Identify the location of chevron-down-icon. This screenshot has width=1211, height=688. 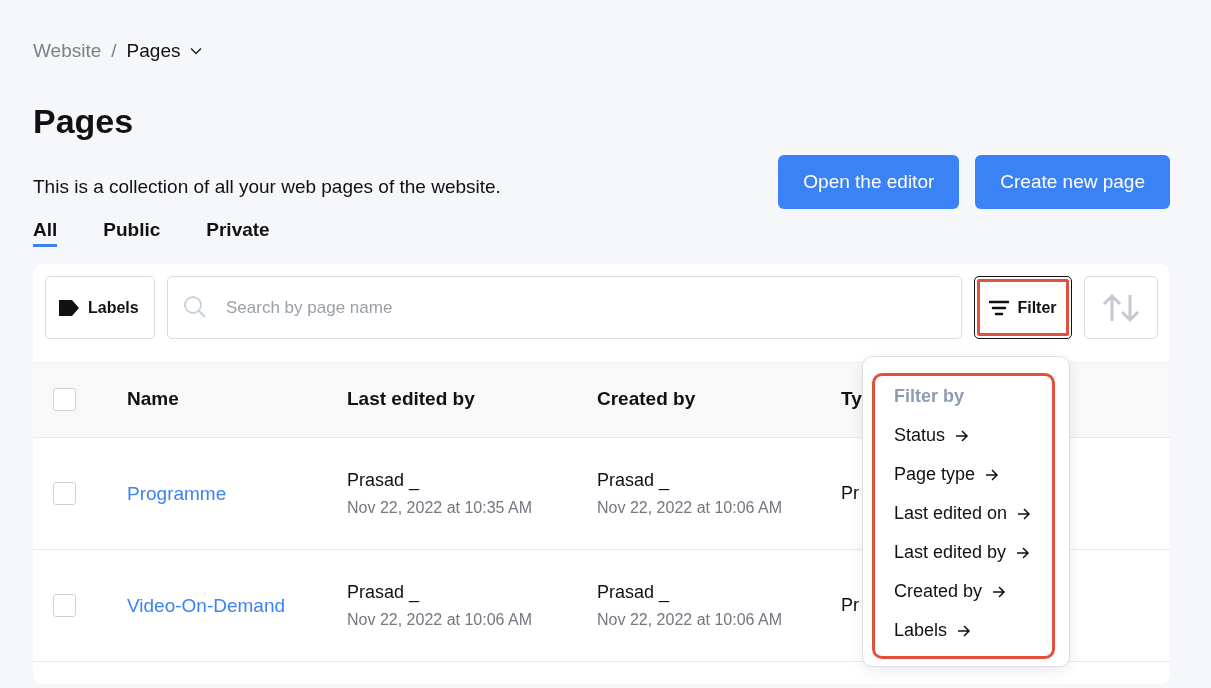
(196, 51).